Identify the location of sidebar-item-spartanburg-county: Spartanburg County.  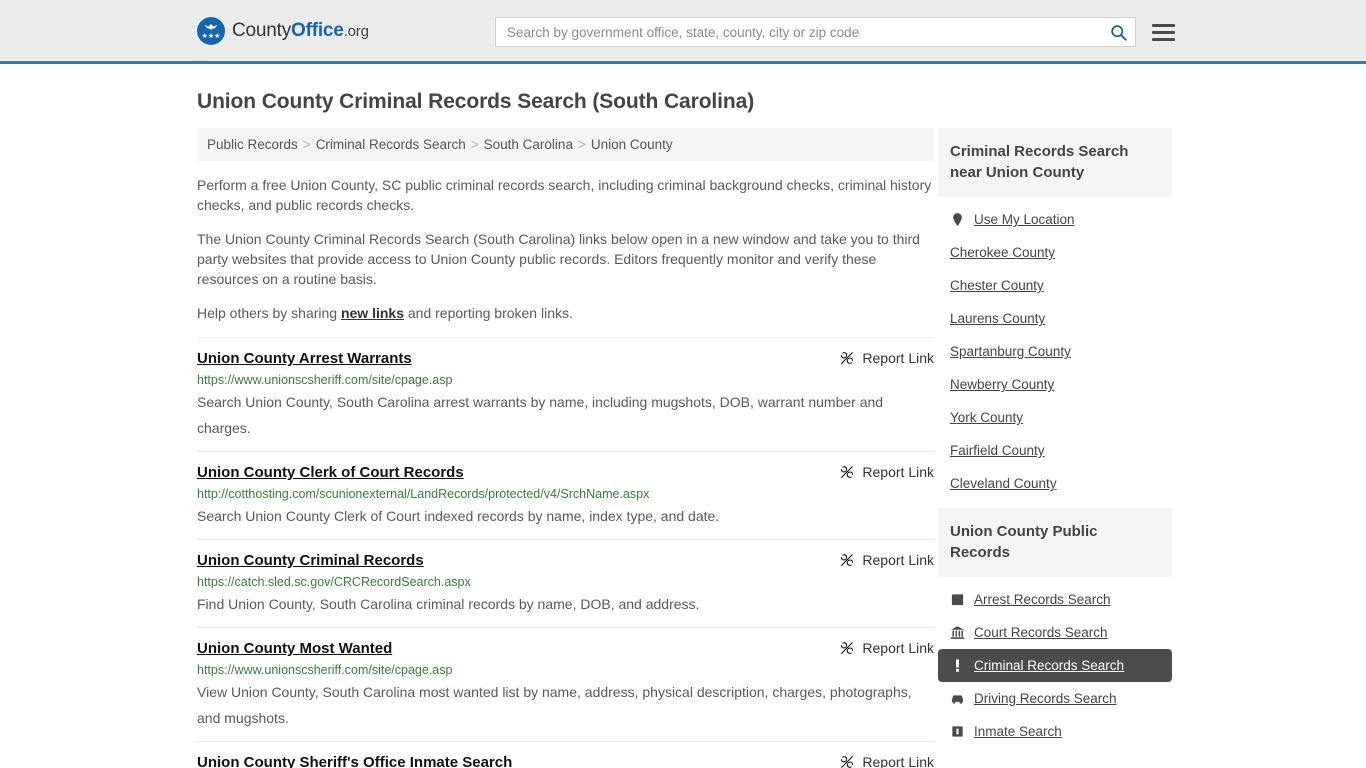
(1055, 351).